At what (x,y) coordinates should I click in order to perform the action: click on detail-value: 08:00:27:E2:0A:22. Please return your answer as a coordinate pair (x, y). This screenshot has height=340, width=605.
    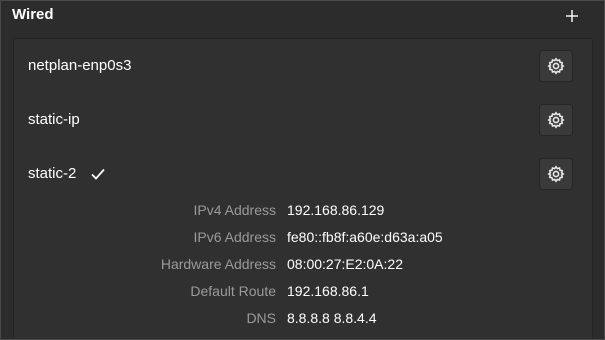
    Looking at the image, I should click on (345, 264).